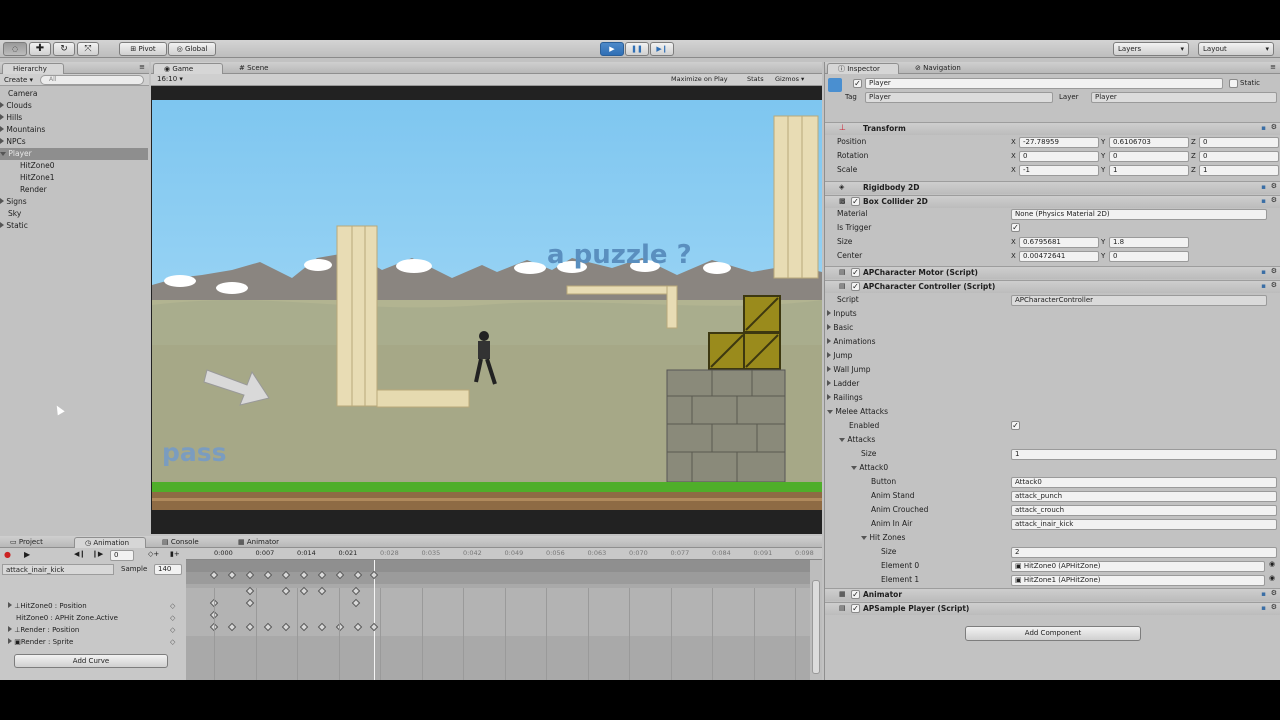  Describe the element at coordinates (36, 542) in the screenshot. I see `tab-project: ▭ Project` at that location.